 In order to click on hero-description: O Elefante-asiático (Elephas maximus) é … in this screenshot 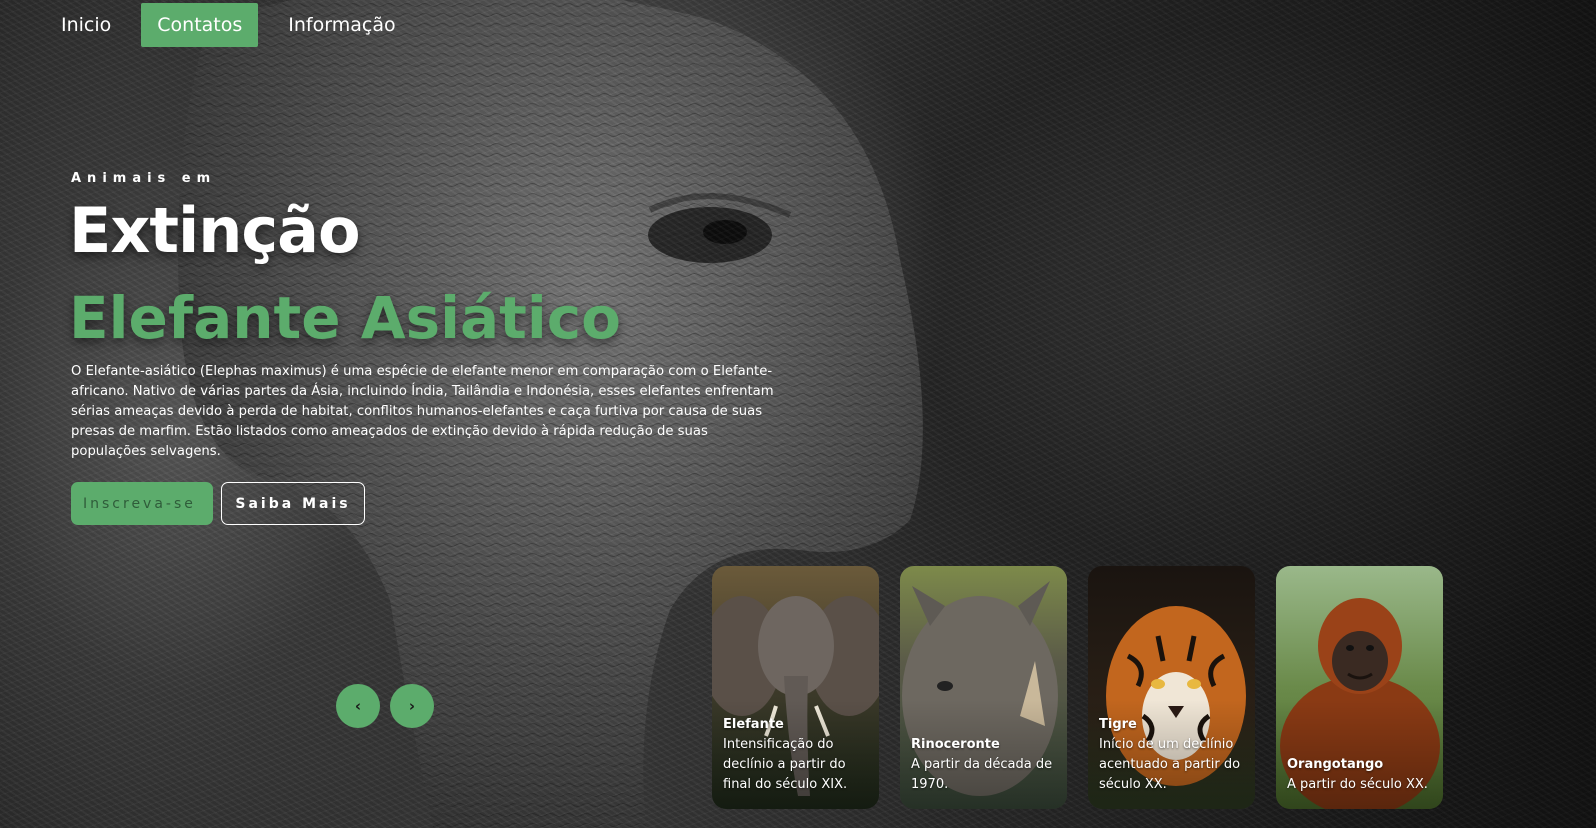, I will do `click(422, 411)`.